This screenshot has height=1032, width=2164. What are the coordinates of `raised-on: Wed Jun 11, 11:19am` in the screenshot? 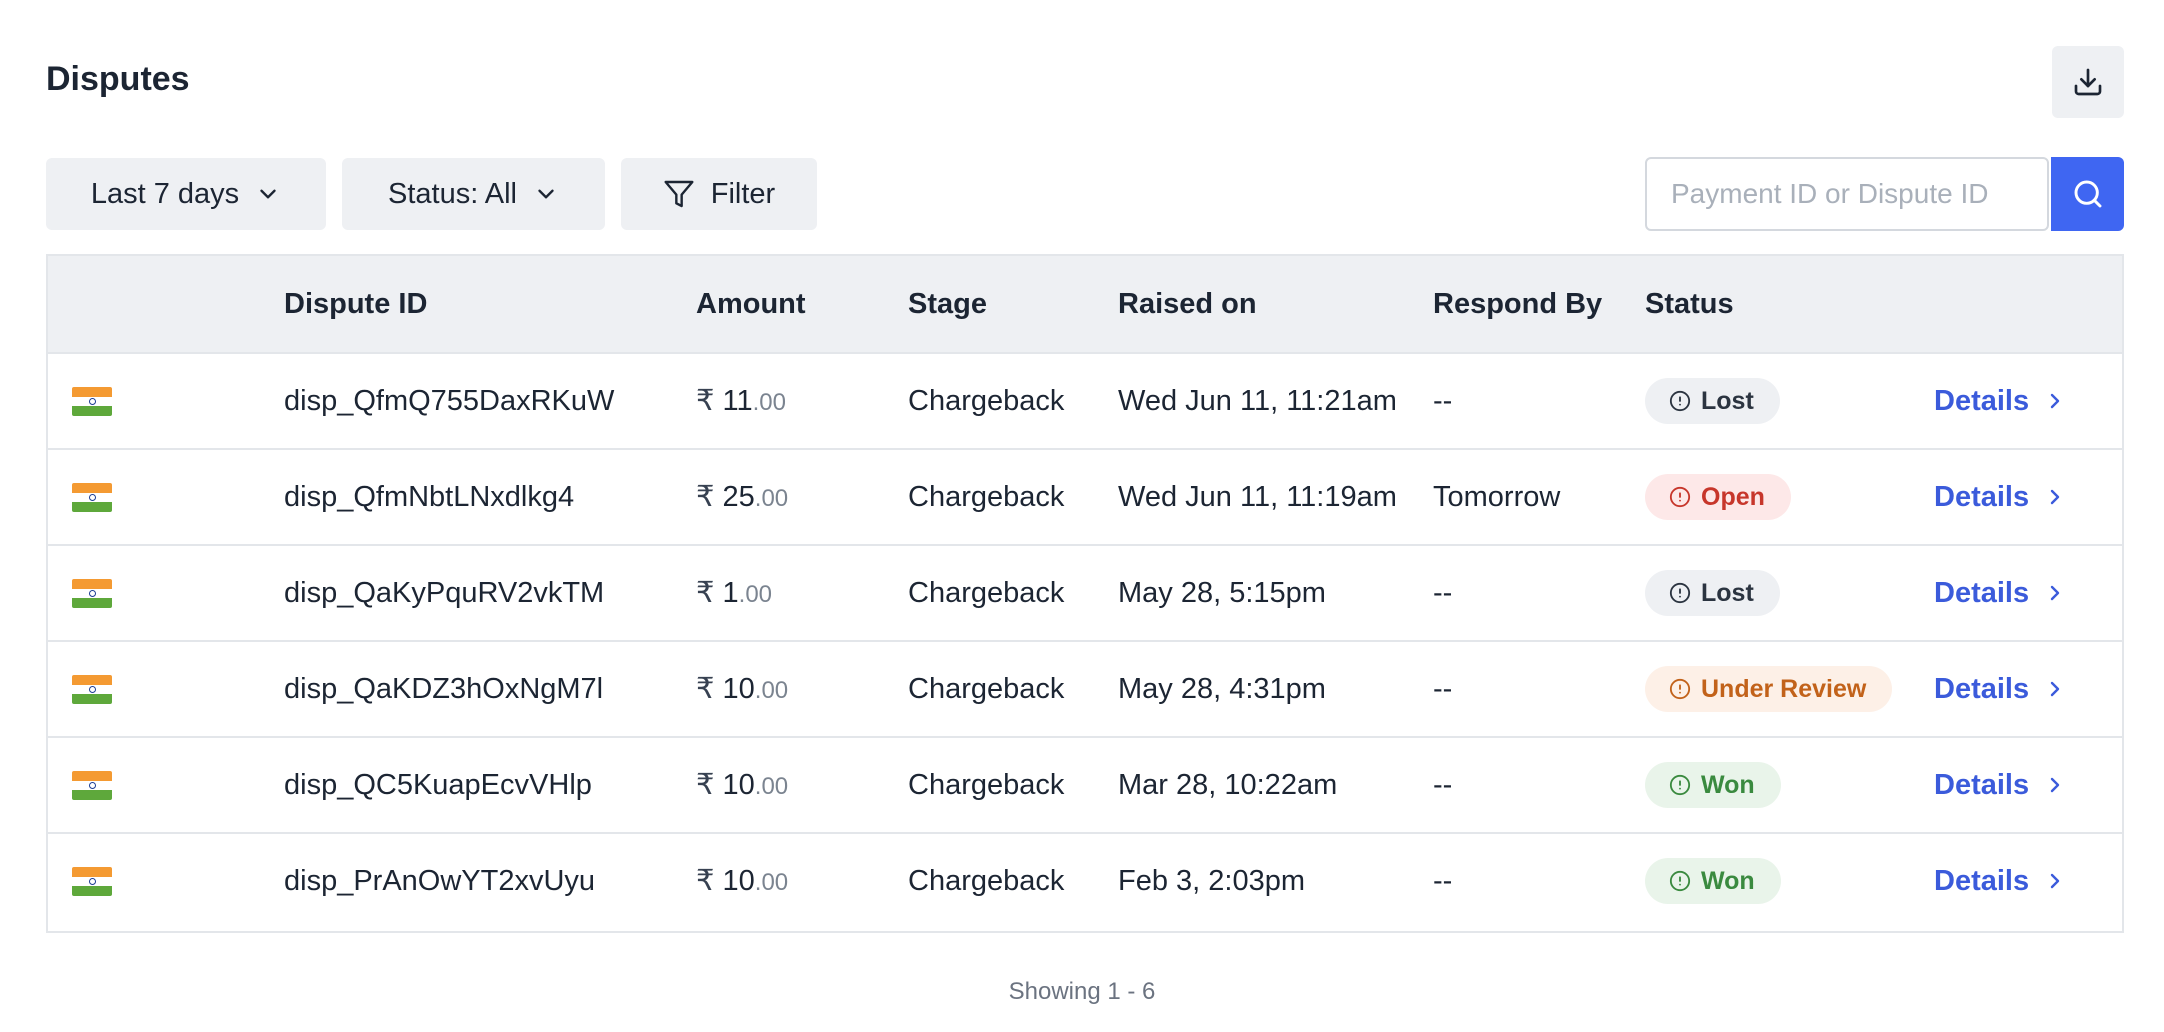 It's located at (1257, 497).